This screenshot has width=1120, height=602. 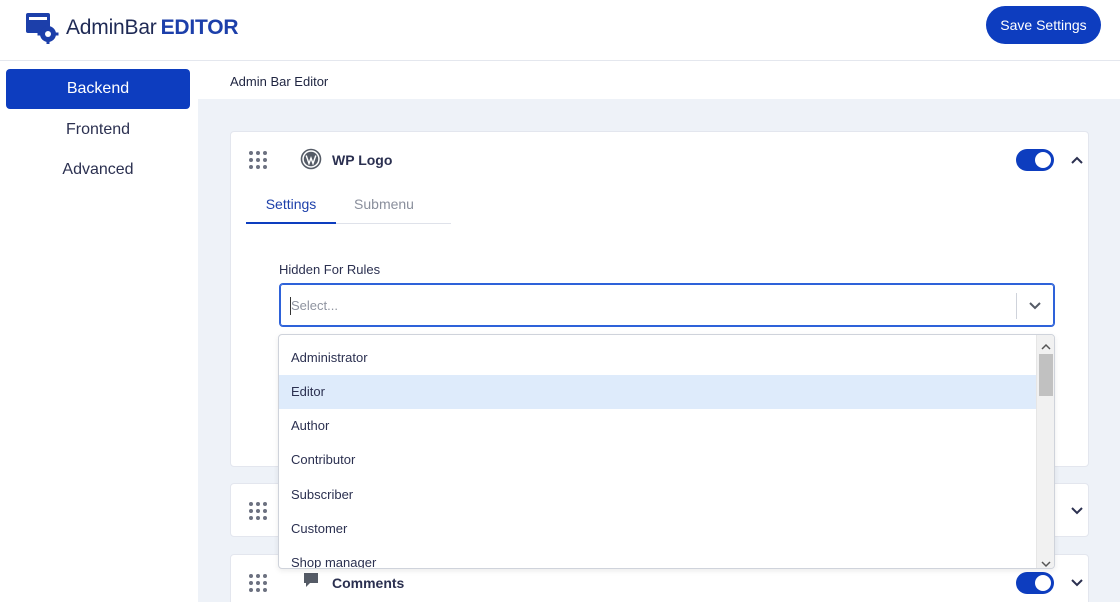 I want to click on scrollbar-thumb, so click(x=1046, y=375).